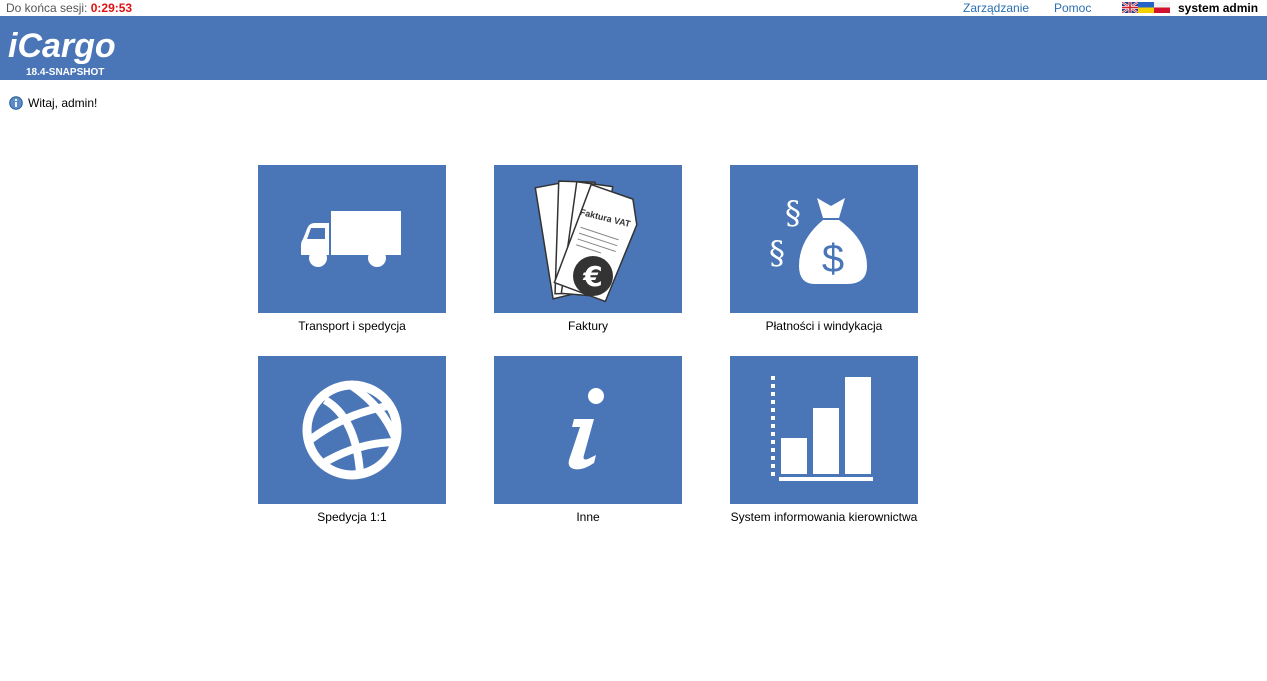 The height and width of the screenshot is (681, 1267). What do you see at coordinates (1162, 7) in the screenshot?
I see `pl-flag-icon` at bounding box center [1162, 7].